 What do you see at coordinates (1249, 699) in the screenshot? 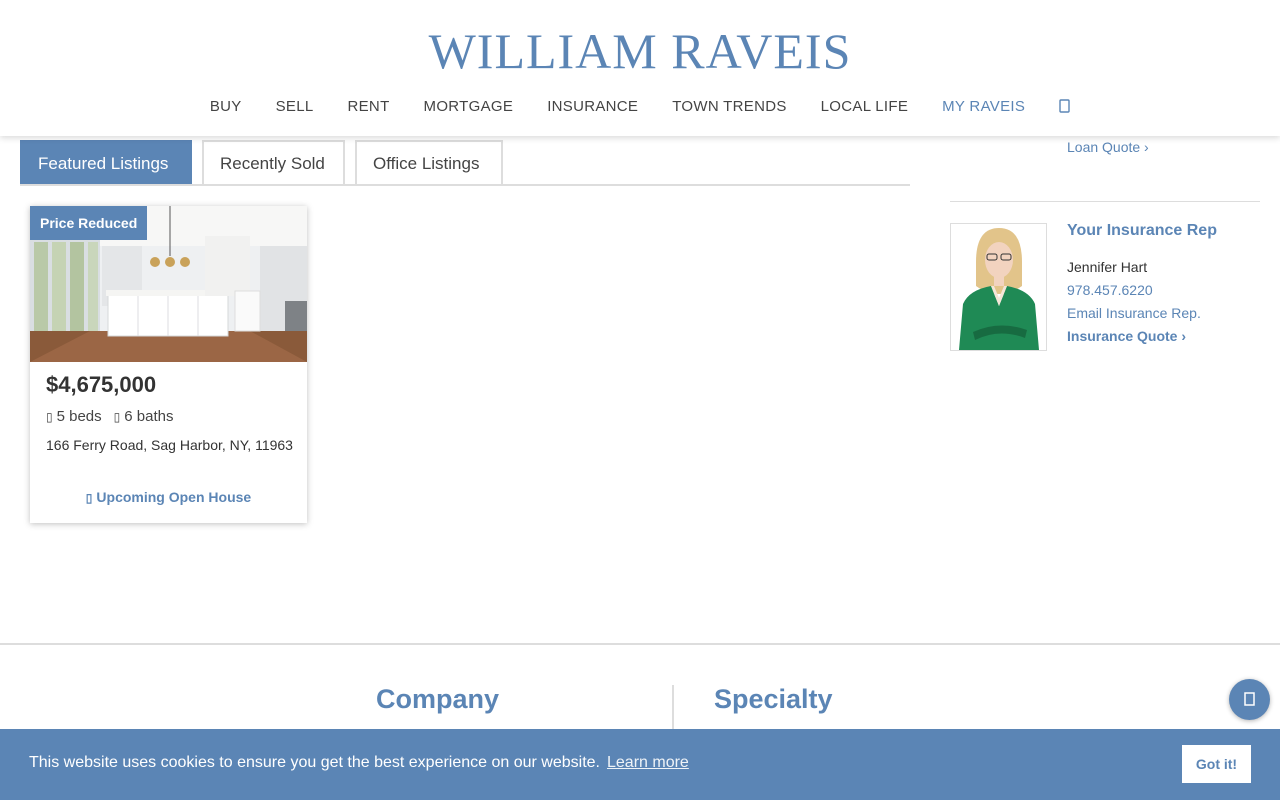
I see `chat-icon` at bounding box center [1249, 699].